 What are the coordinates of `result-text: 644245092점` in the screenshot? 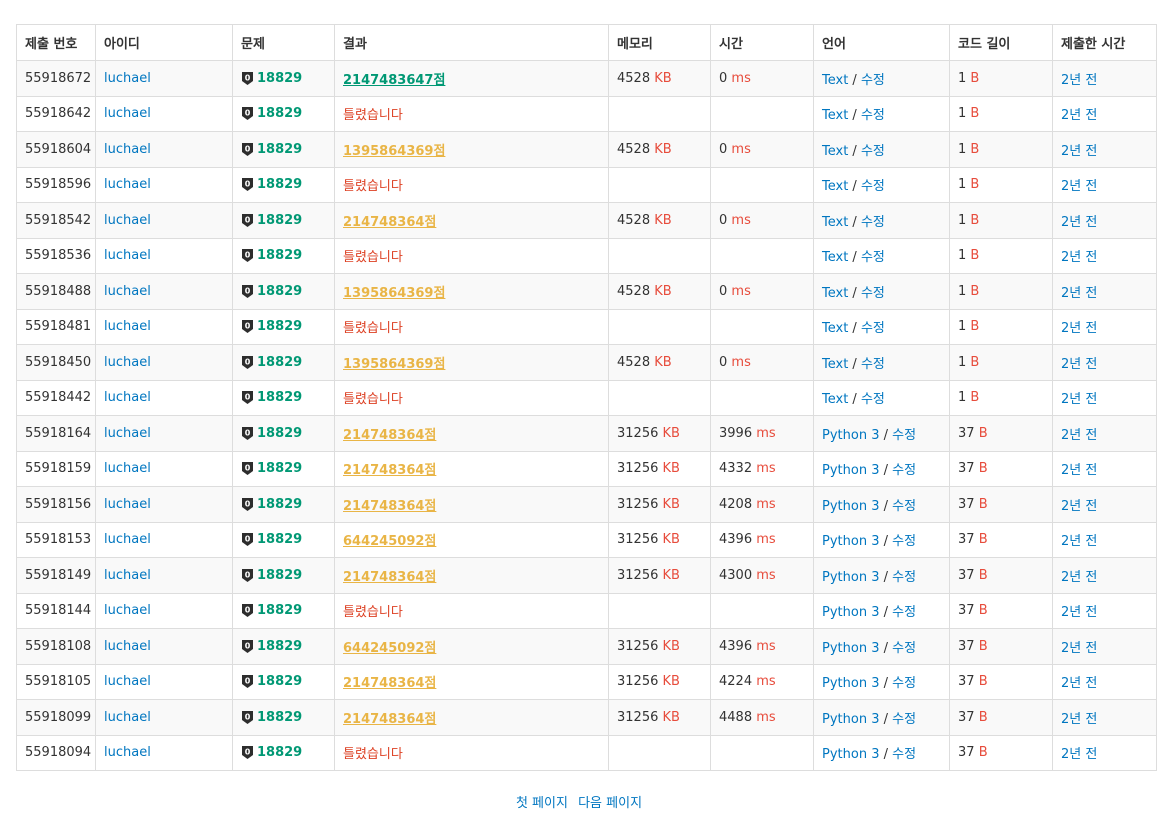 It's located at (389, 541).